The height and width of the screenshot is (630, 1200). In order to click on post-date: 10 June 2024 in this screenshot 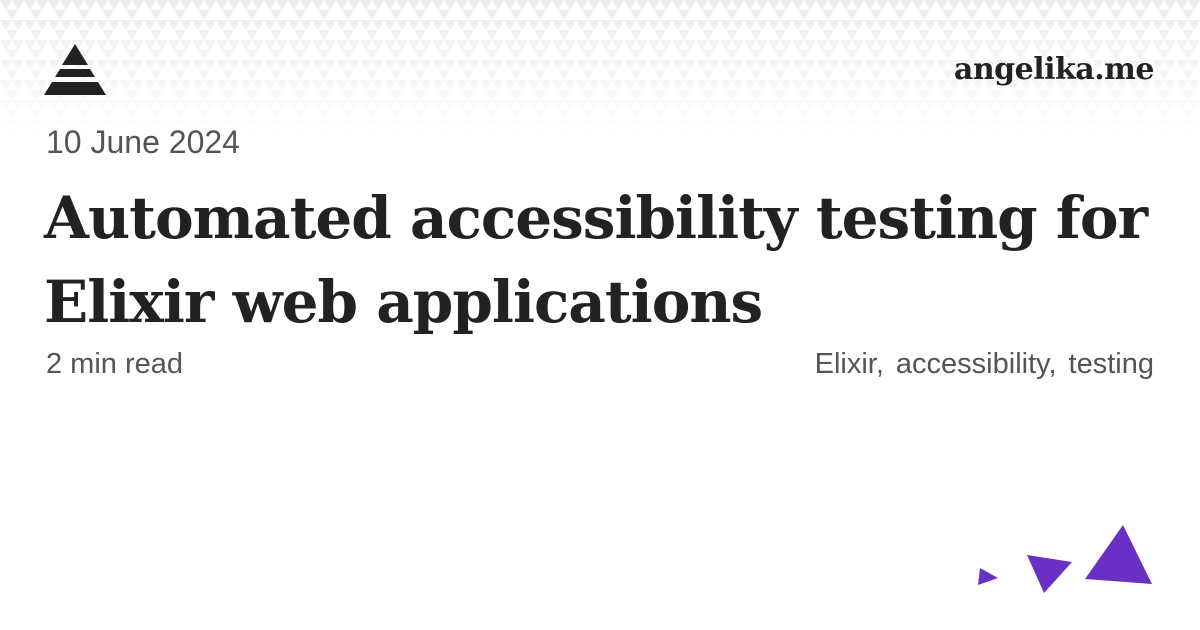, I will do `click(143, 142)`.